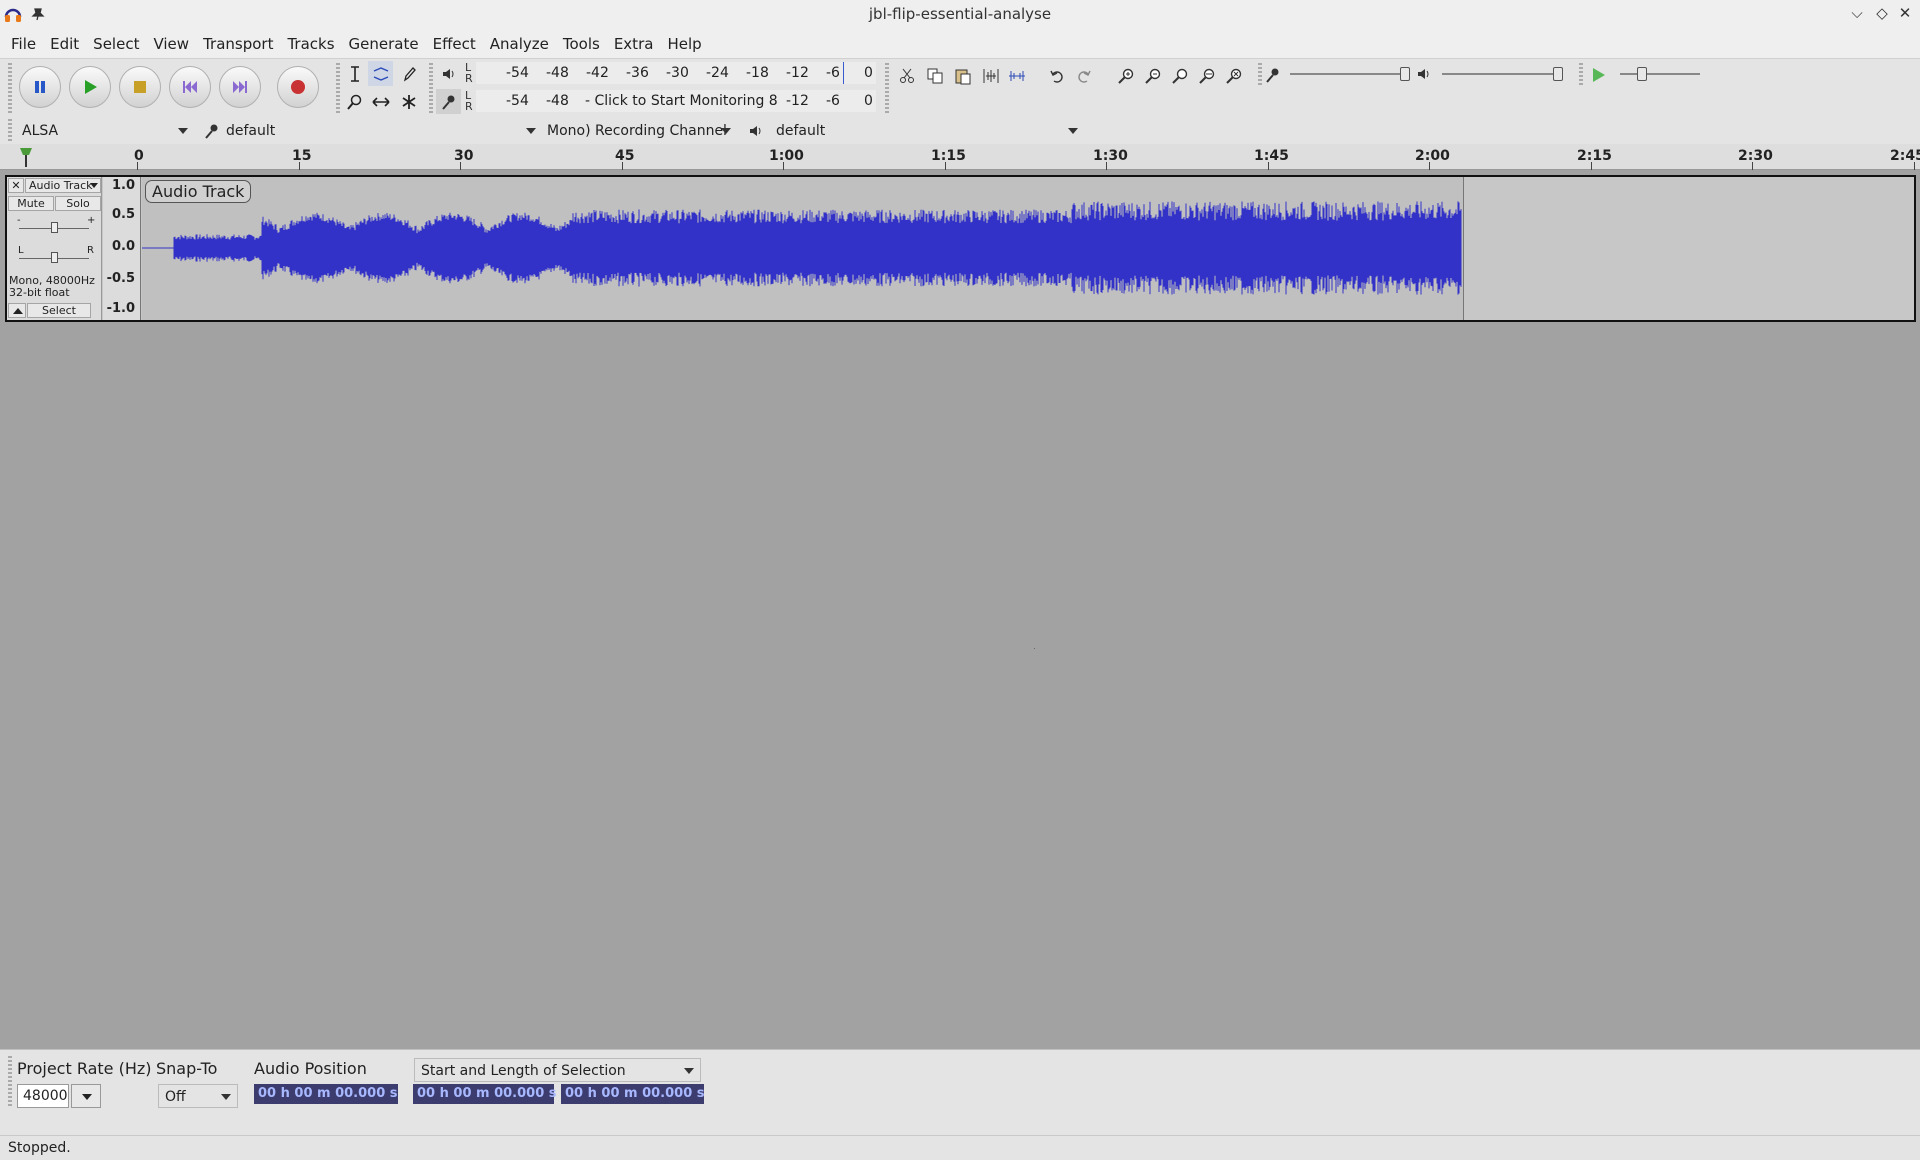  I want to click on cut-button, so click(906, 75).